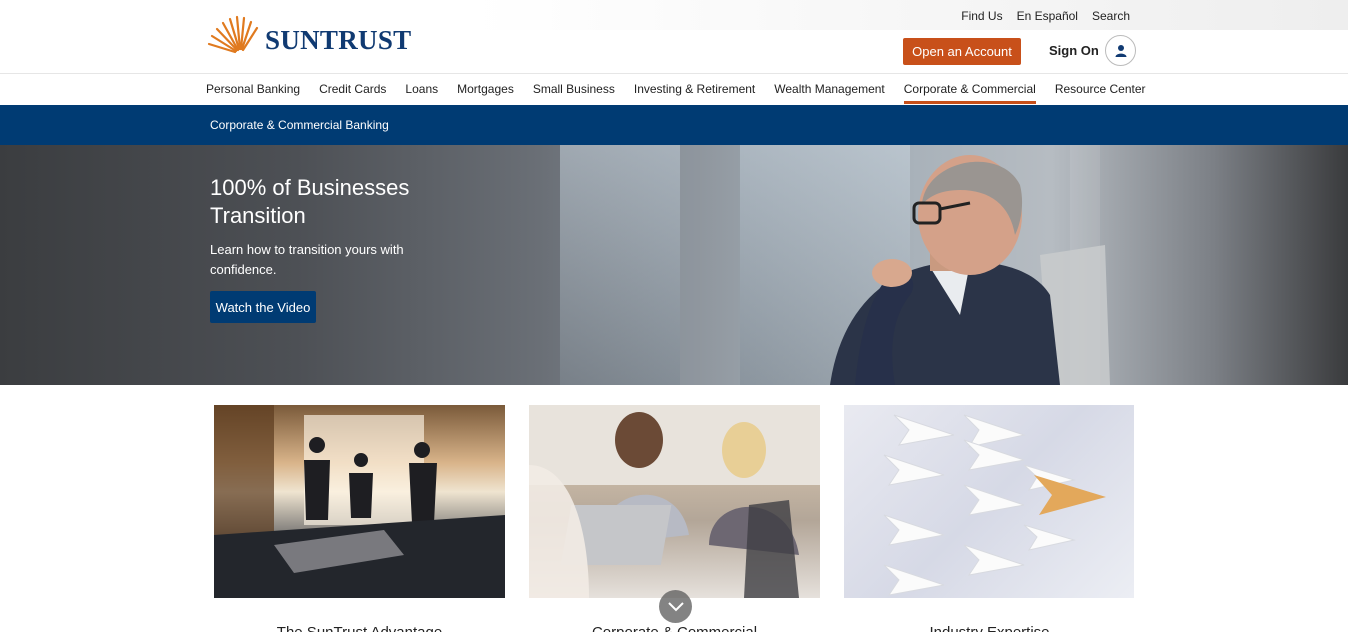 Image resolution: width=1348 pixels, height=632 pixels. What do you see at coordinates (253, 89) in the screenshot?
I see `nav-item-personal-banking: Personal Banking` at bounding box center [253, 89].